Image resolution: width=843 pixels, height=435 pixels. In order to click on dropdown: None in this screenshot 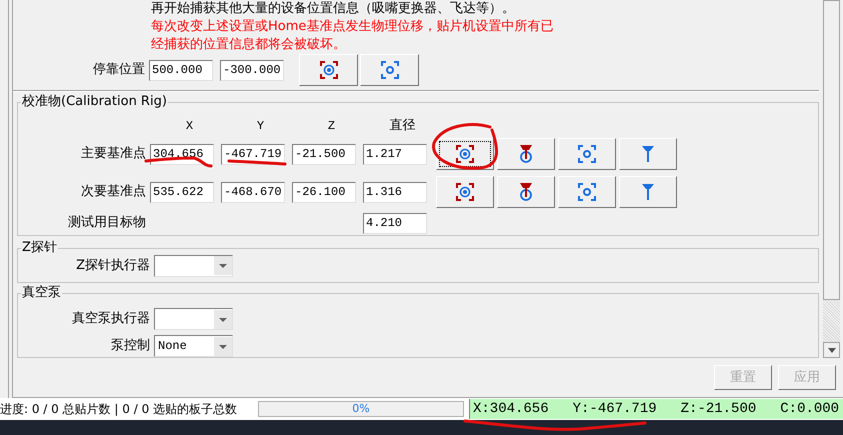, I will do `click(193, 346)`.